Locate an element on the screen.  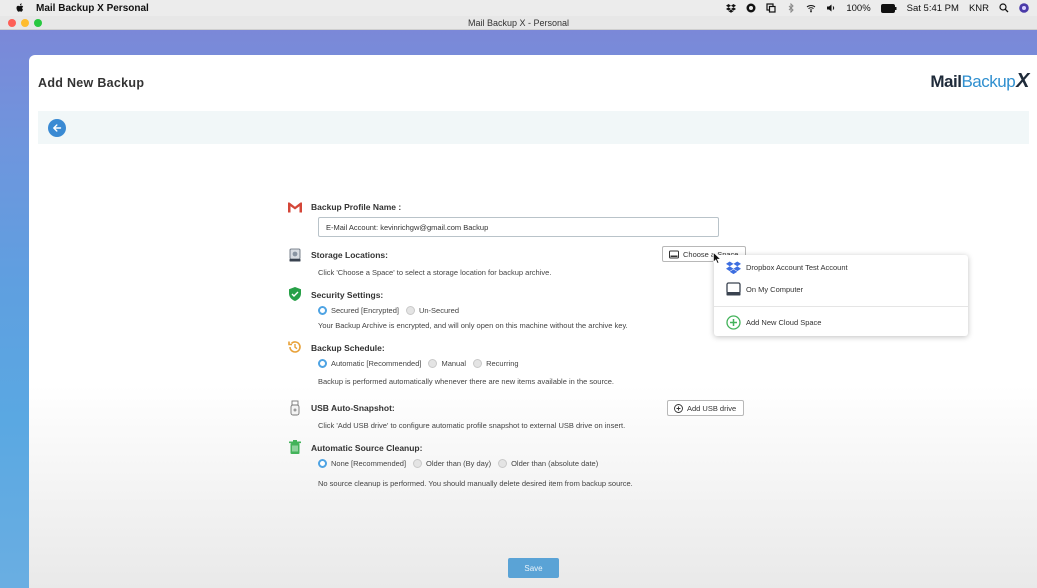
keyboard-input-source: KNR is located at coordinates (979, 8).